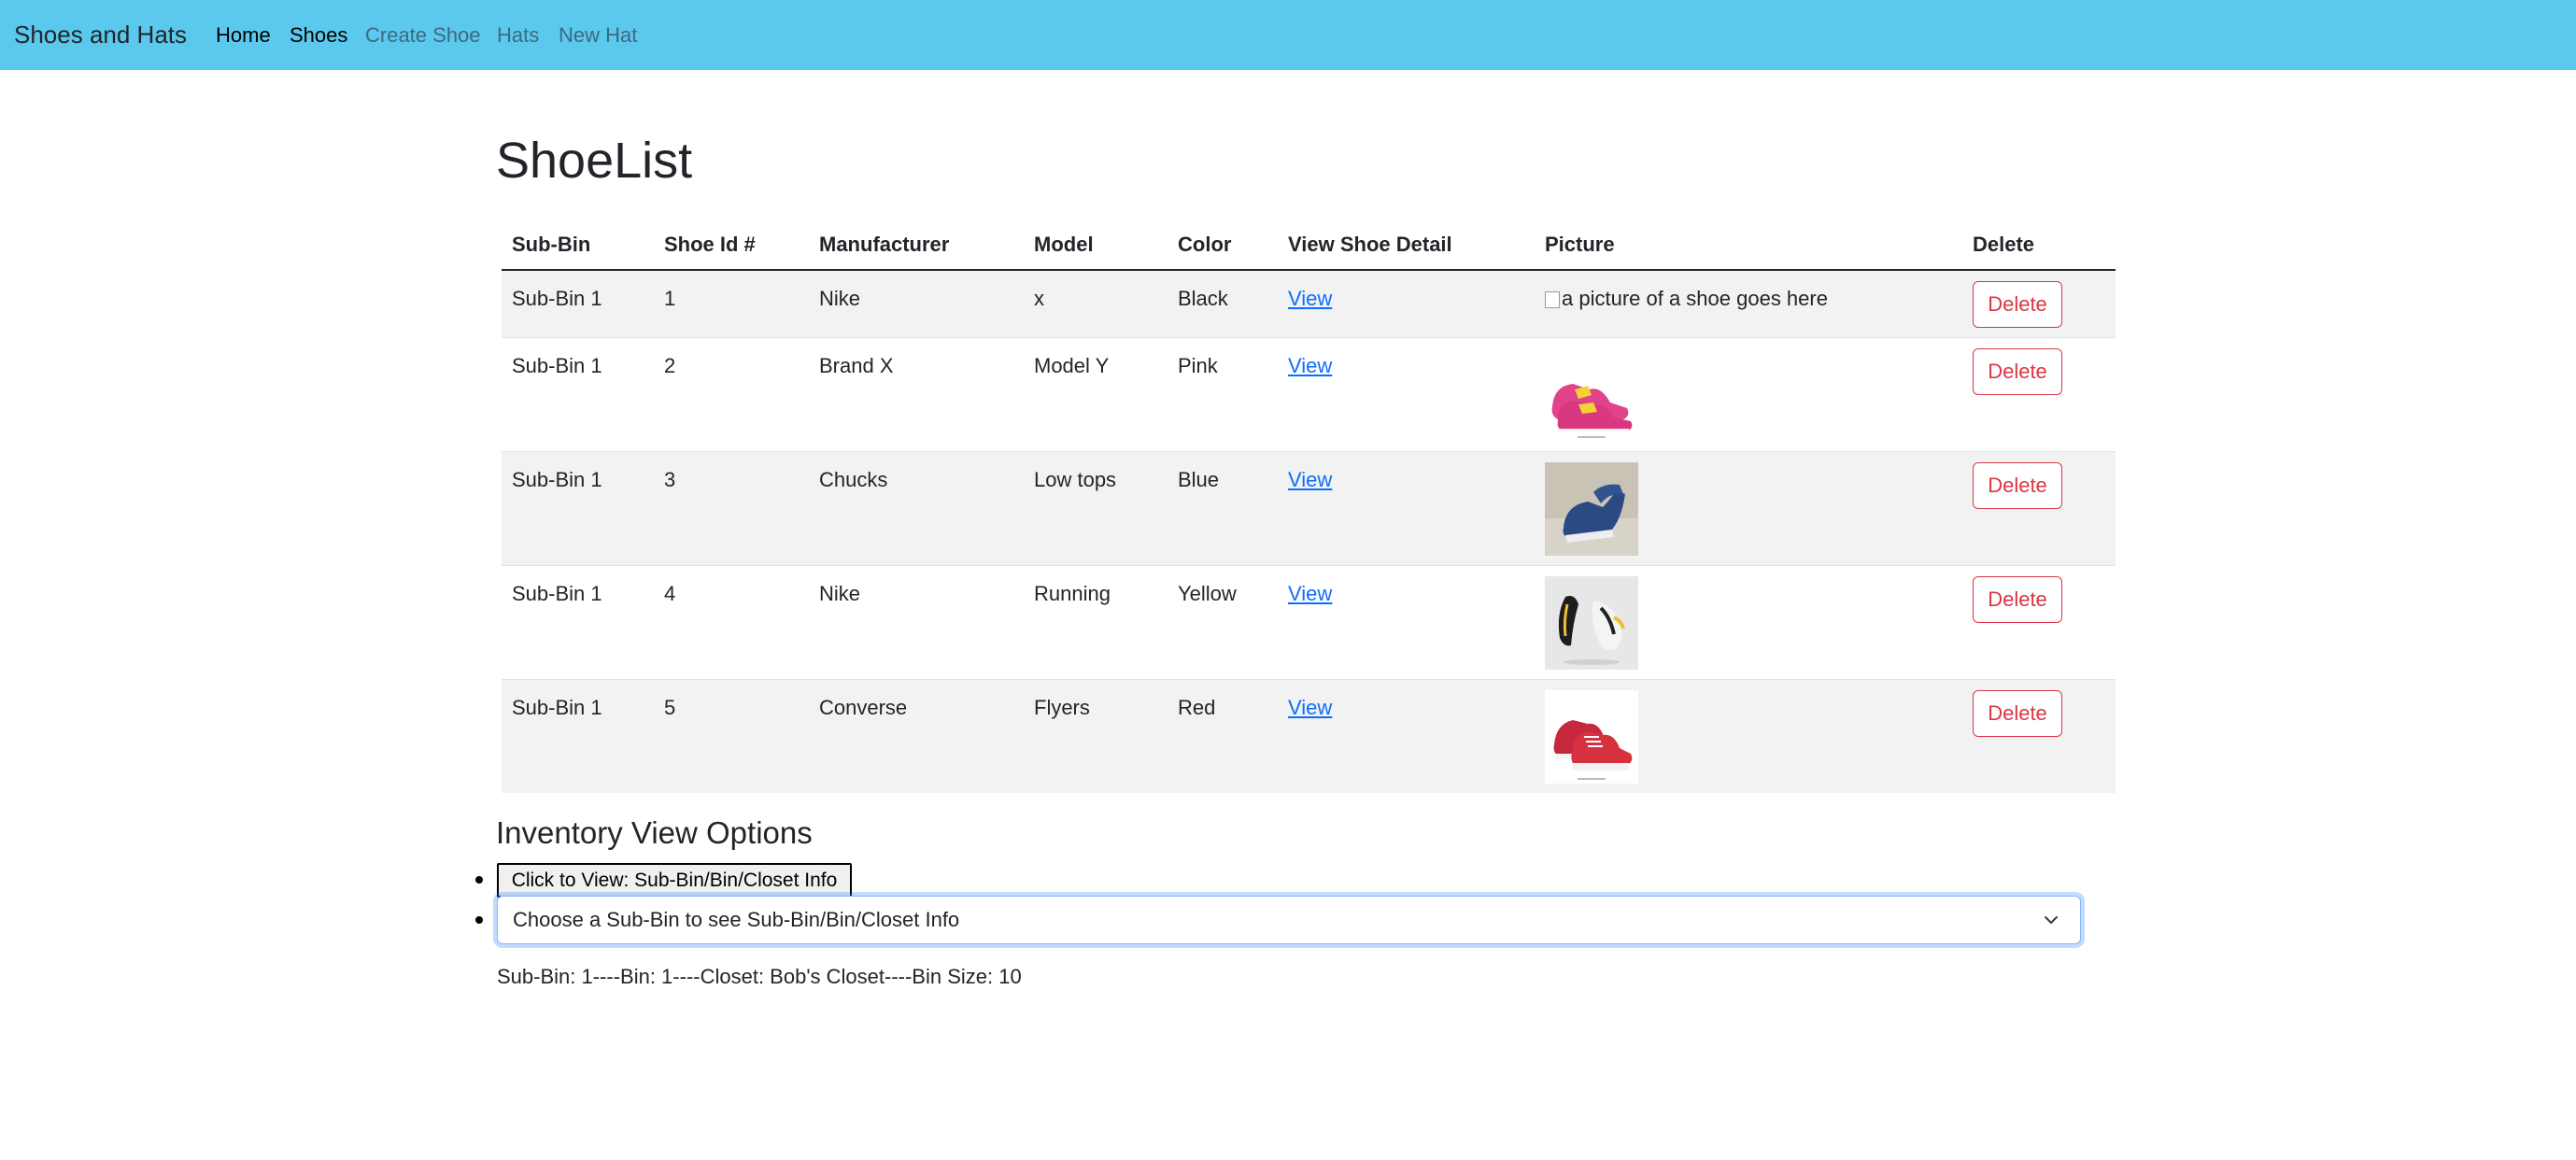  I want to click on page-title: ShoeList, so click(594, 161).